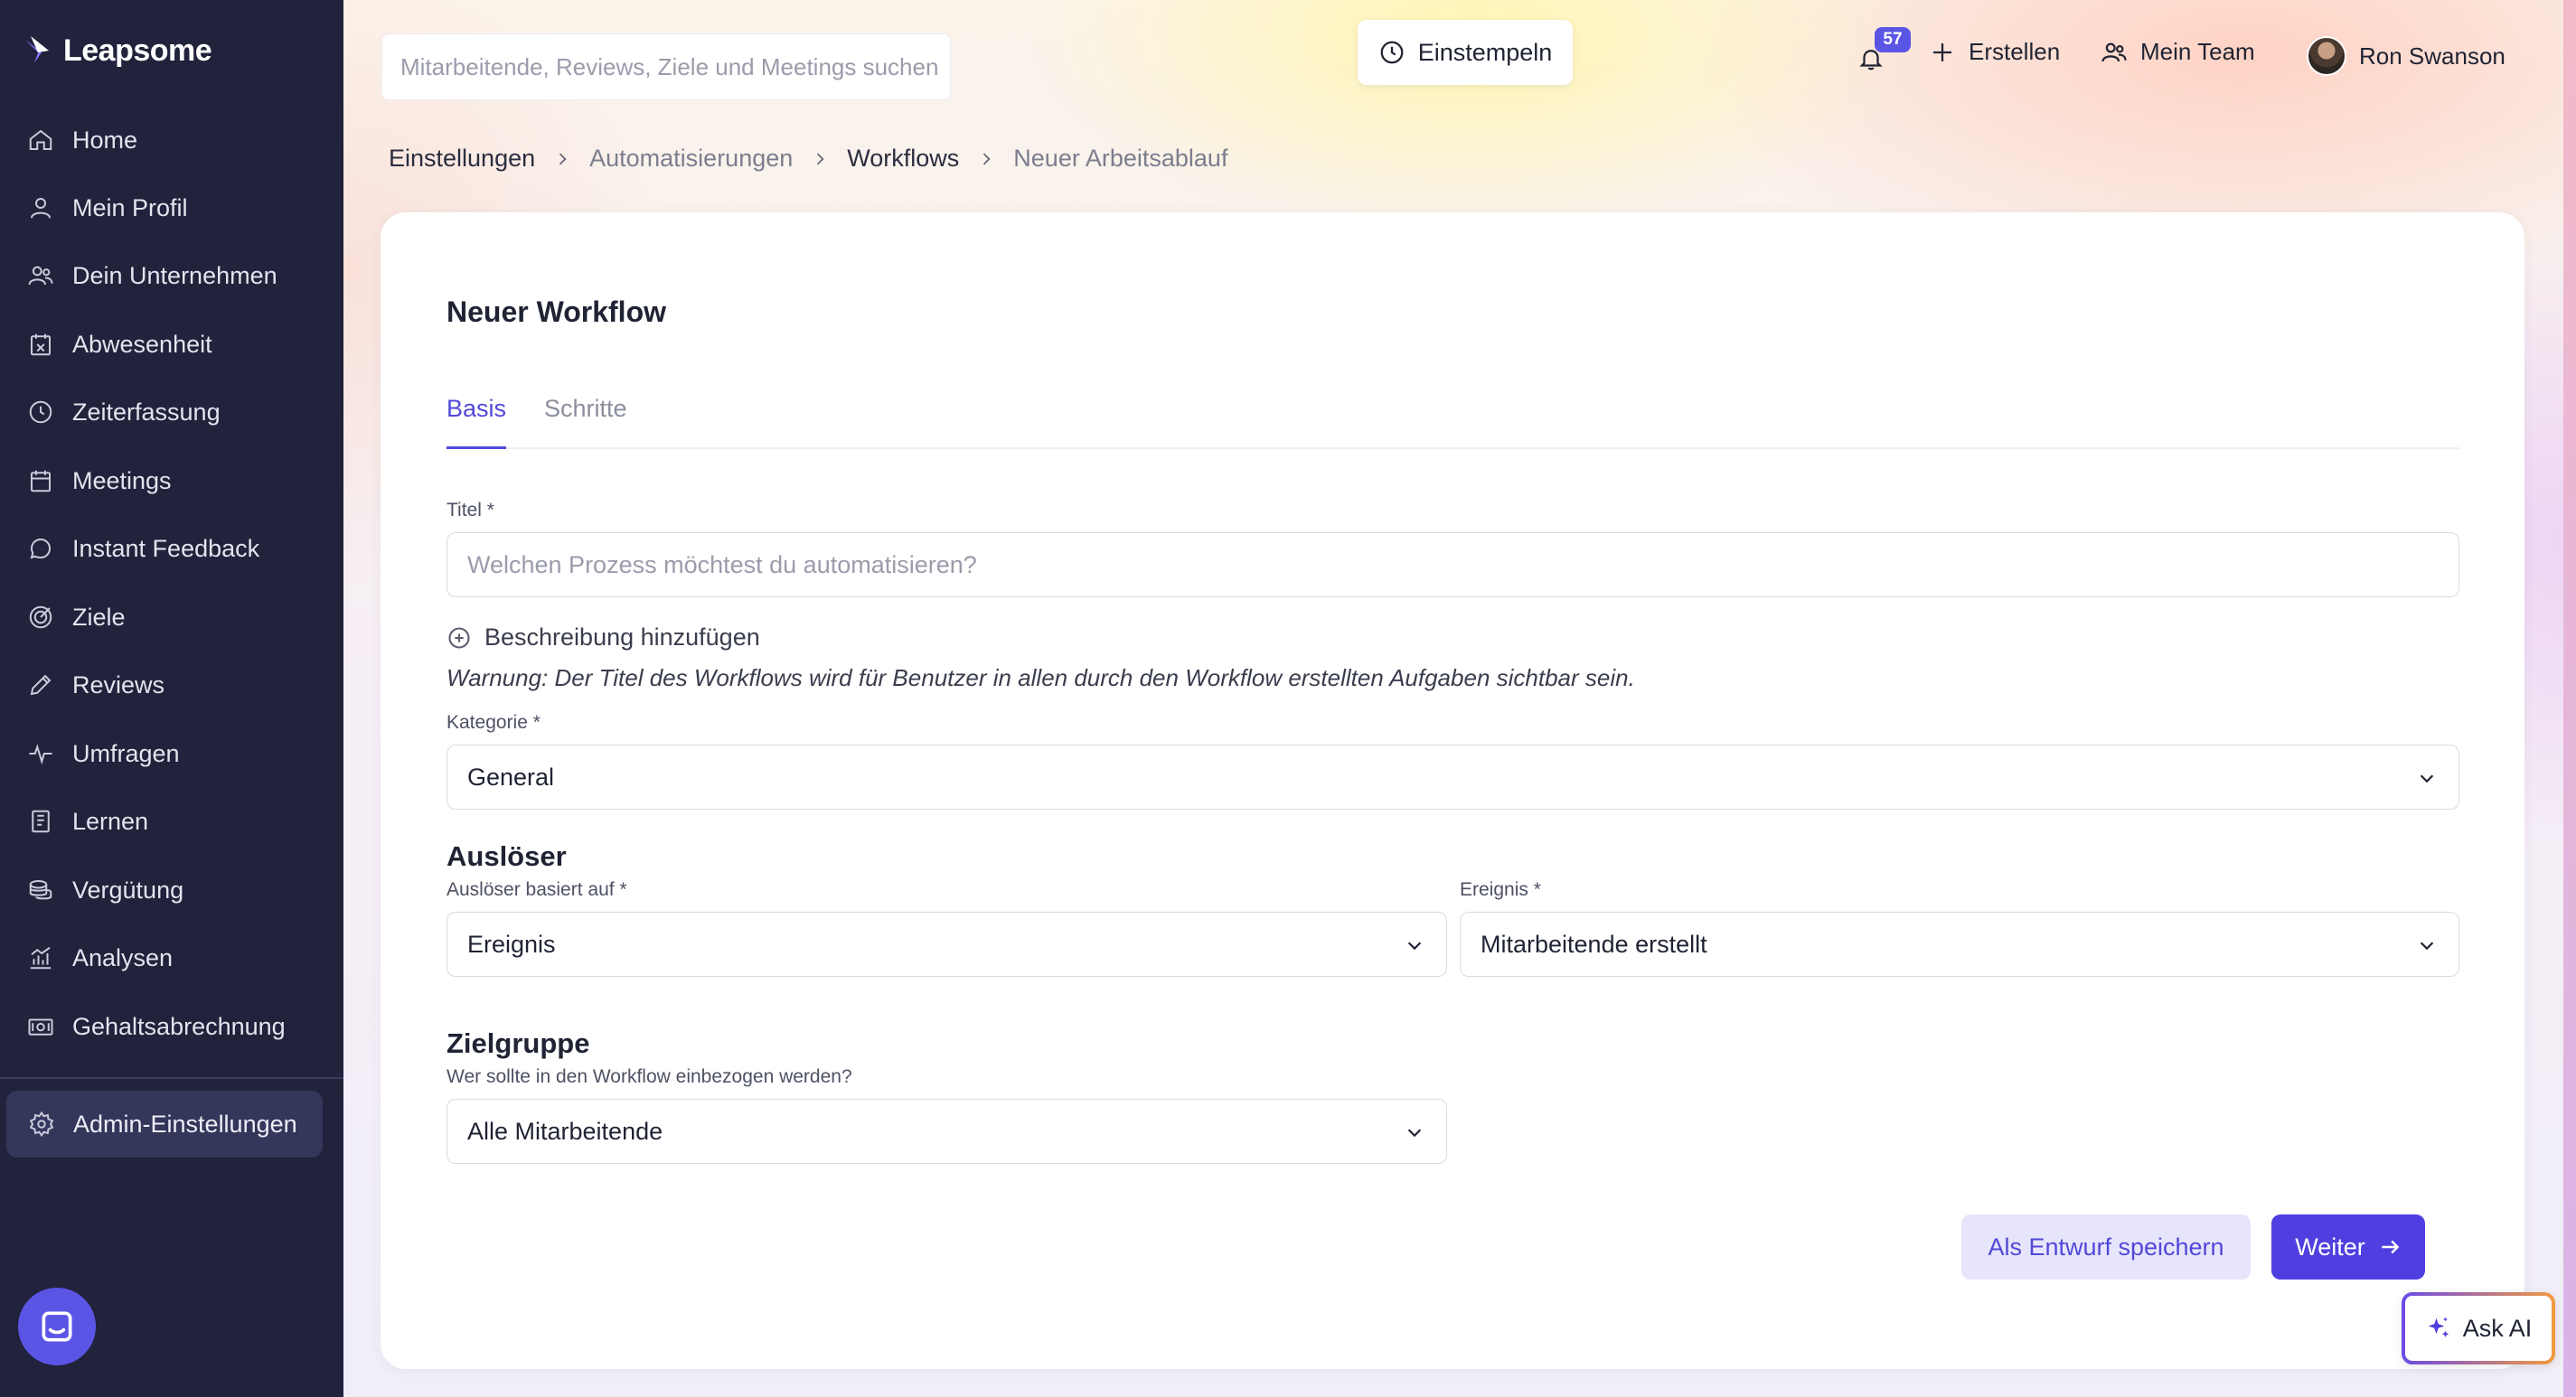 This screenshot has width=2576, height=1397. What do you see at coordinates (166, 548) in the screenshot?
I see `sidebar-item-label: Instant Feedback` at bounding box center [166, 548].